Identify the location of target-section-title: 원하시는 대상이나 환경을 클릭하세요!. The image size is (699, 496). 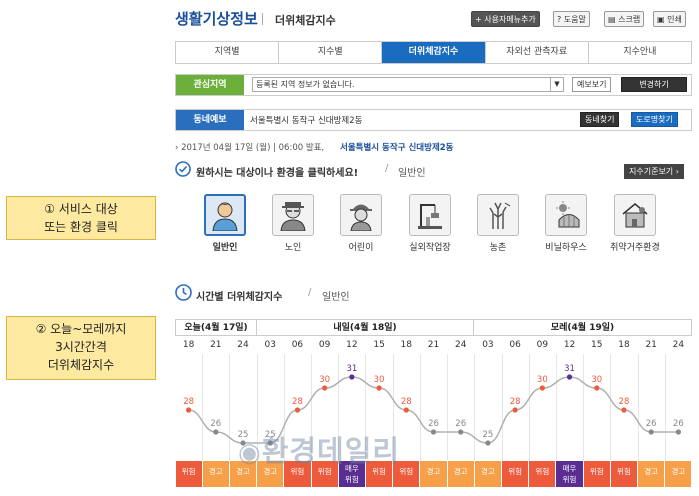
(277, 173).